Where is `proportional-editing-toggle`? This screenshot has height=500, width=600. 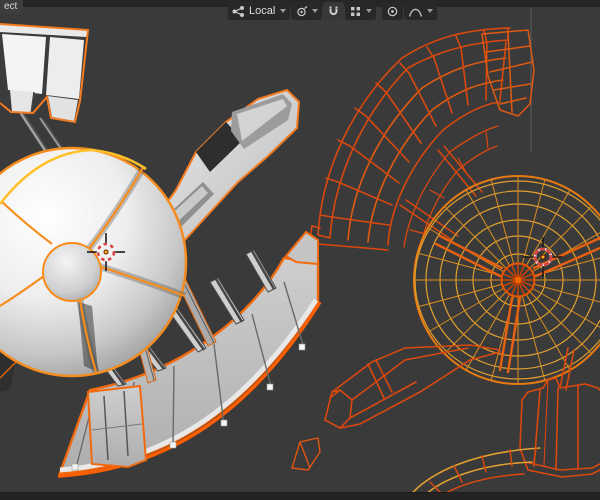
proportional-editing-toggle is located at coordinates (393, 11).